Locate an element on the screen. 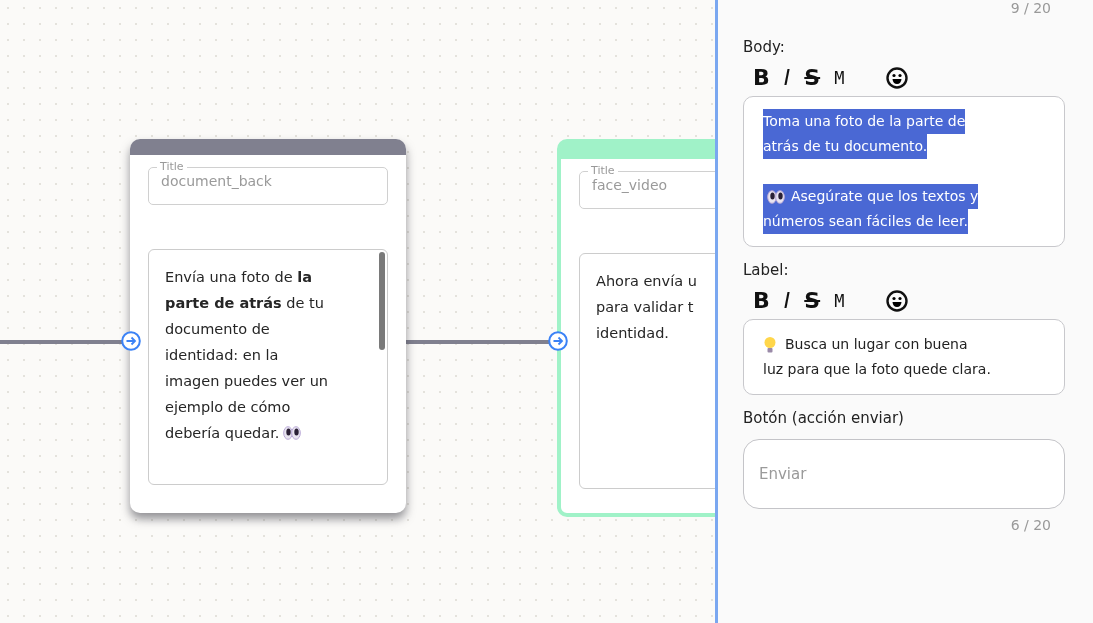  lightbulb-icon is located at coordinates (770, 344).